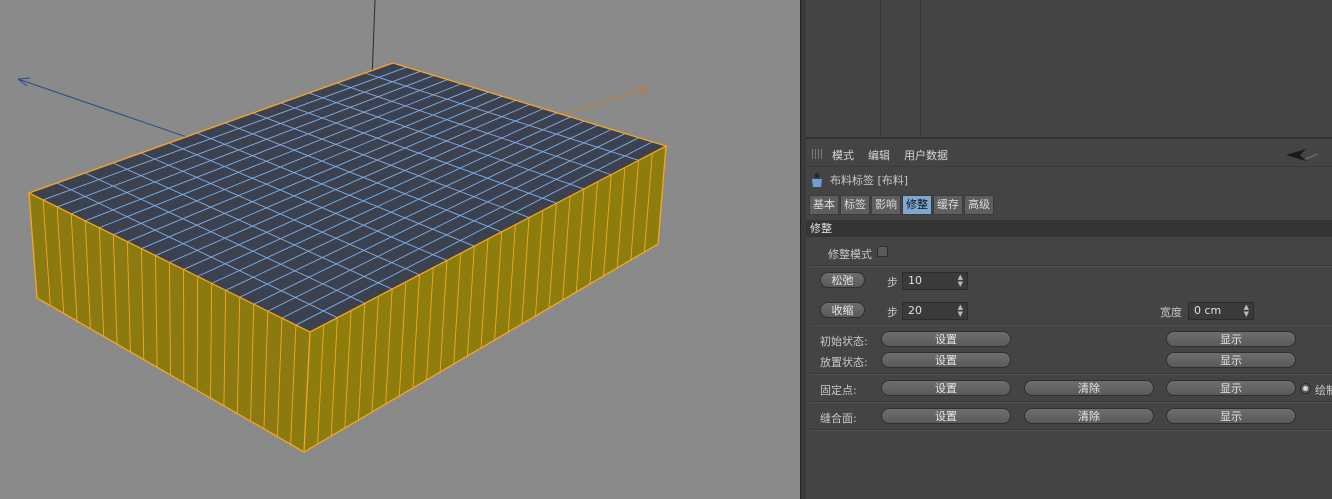  I want to click on tab-dresser: 修整, so click(917, 205).